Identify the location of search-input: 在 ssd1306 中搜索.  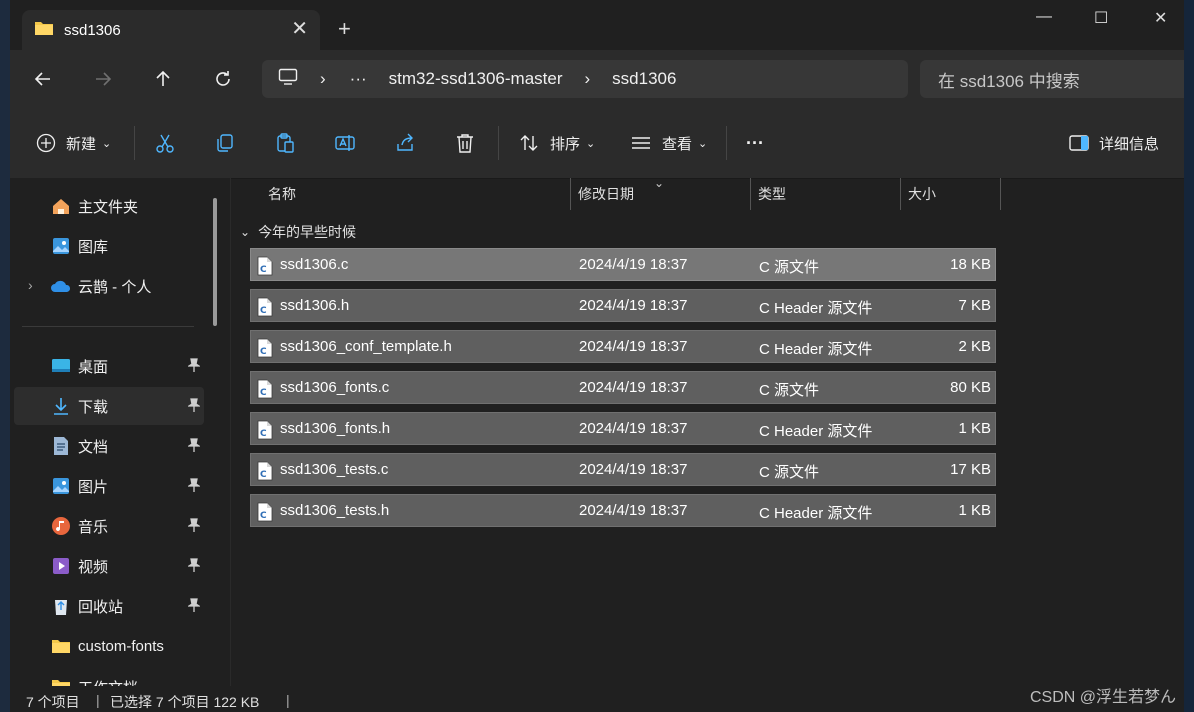
(1057, 79).